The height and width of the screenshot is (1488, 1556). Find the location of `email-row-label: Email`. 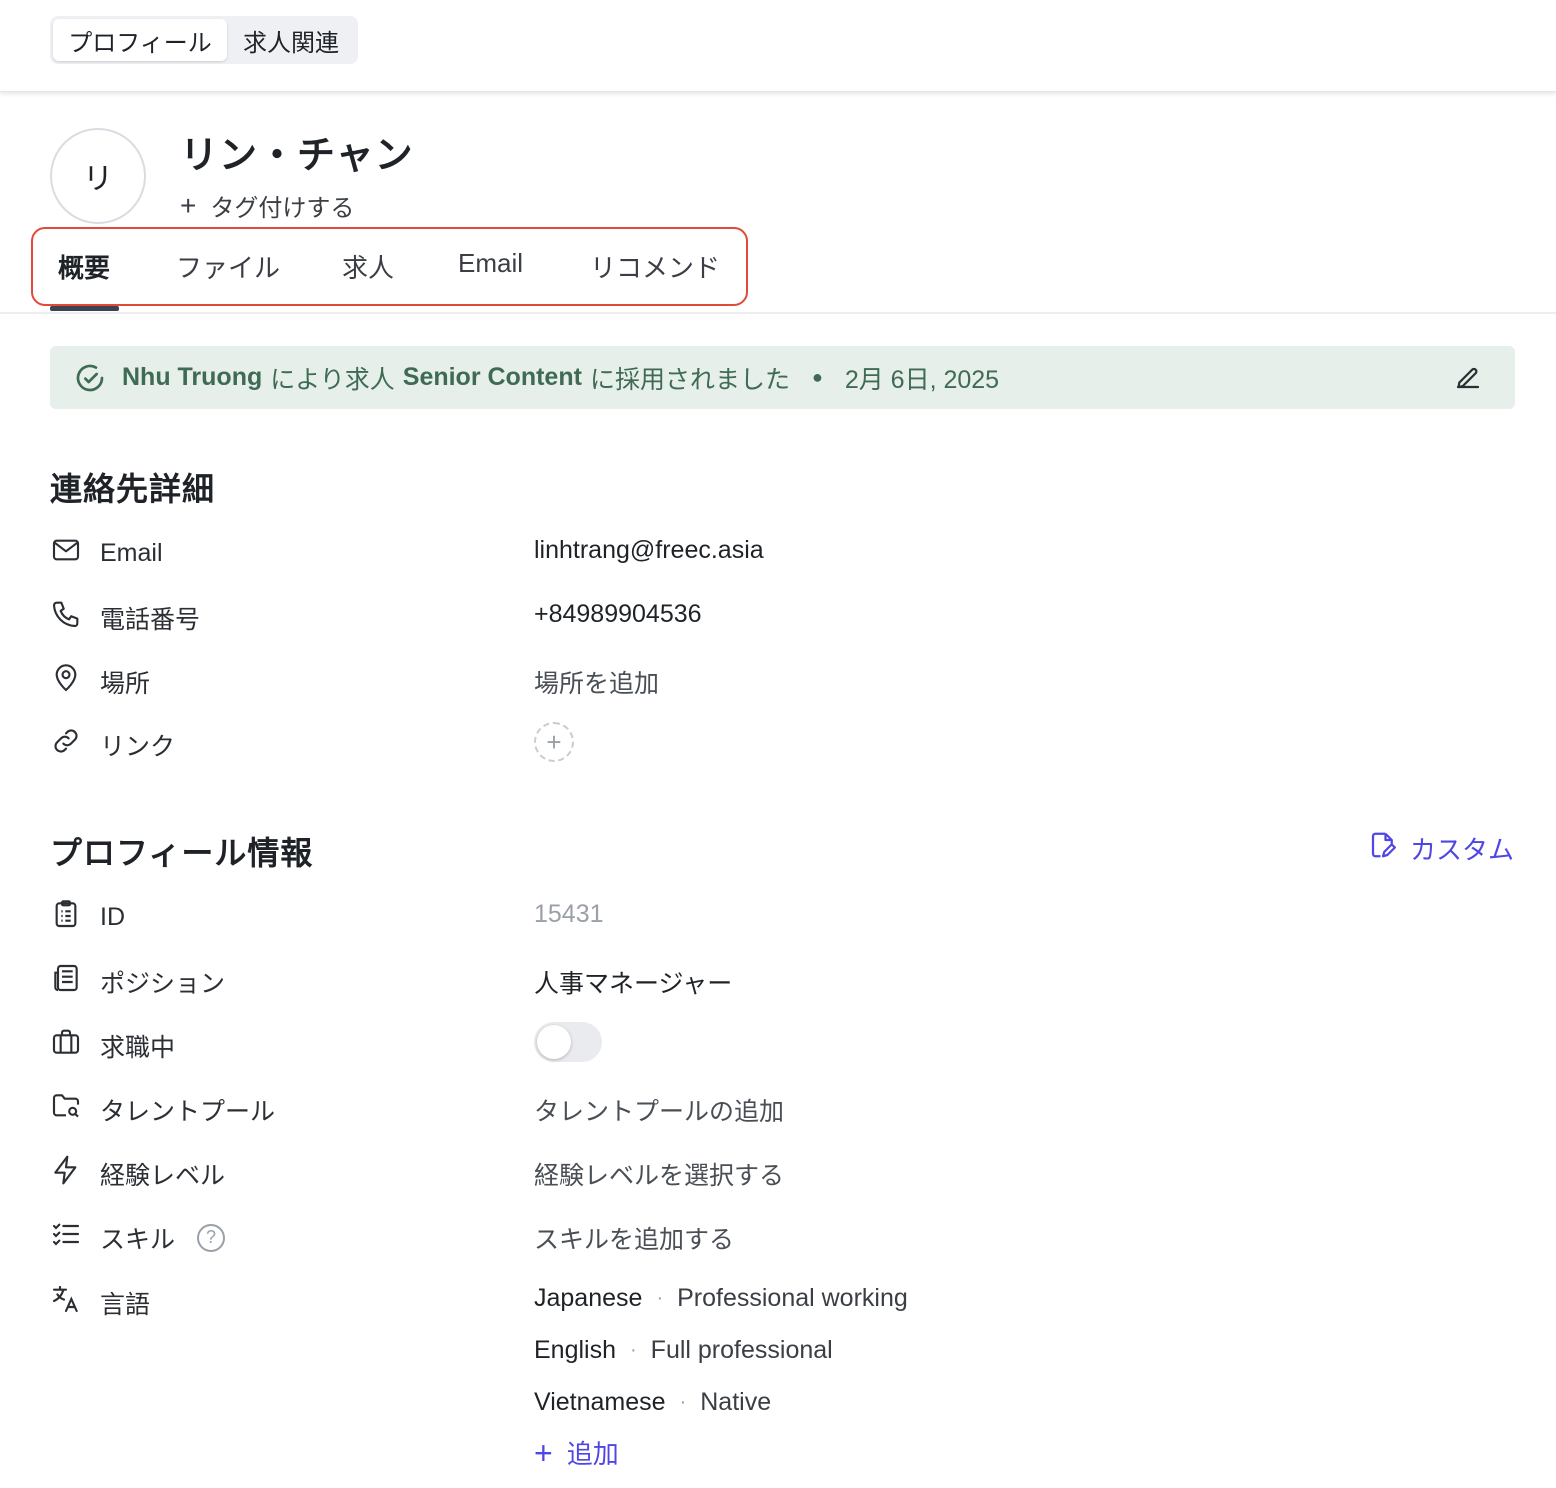

email-row-label: Email is located at coordinates (106, 553).